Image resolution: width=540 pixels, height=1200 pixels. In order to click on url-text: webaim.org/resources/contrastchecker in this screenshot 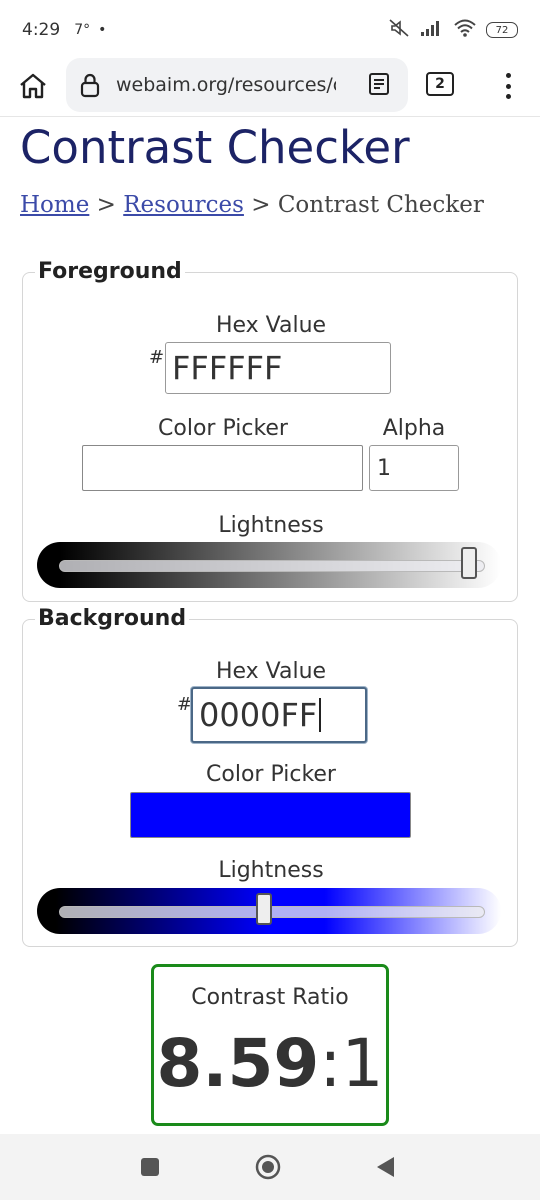, I will do `click(226, 85)`.